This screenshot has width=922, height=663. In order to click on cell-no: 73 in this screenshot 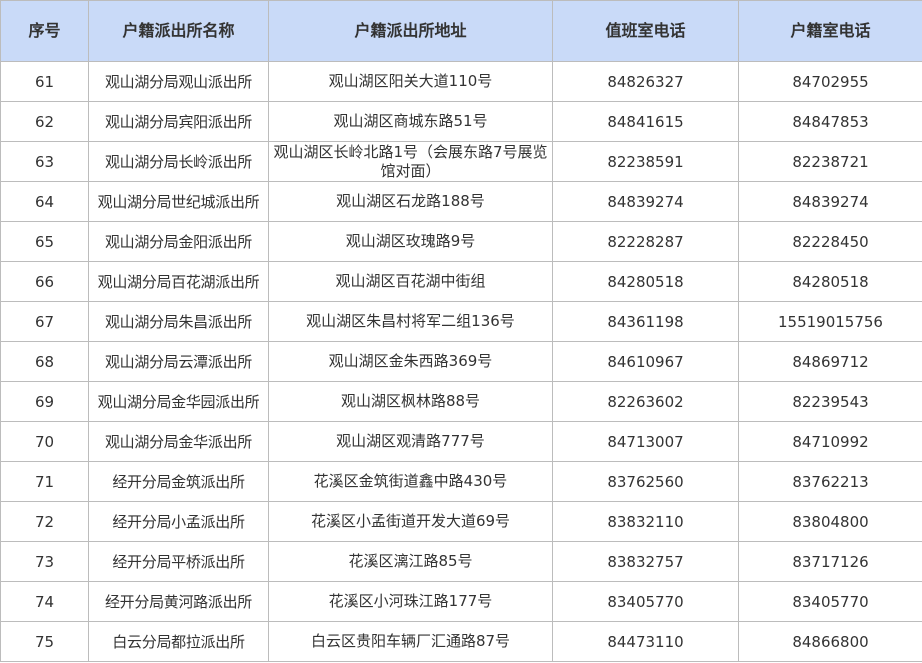, I will do `click(44, 561)`.